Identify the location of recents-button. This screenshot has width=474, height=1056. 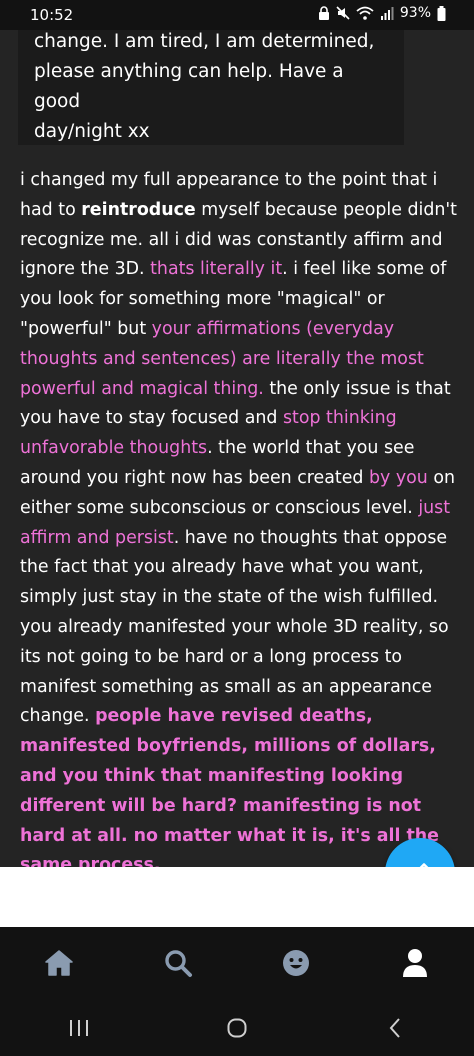
(79, 1028).